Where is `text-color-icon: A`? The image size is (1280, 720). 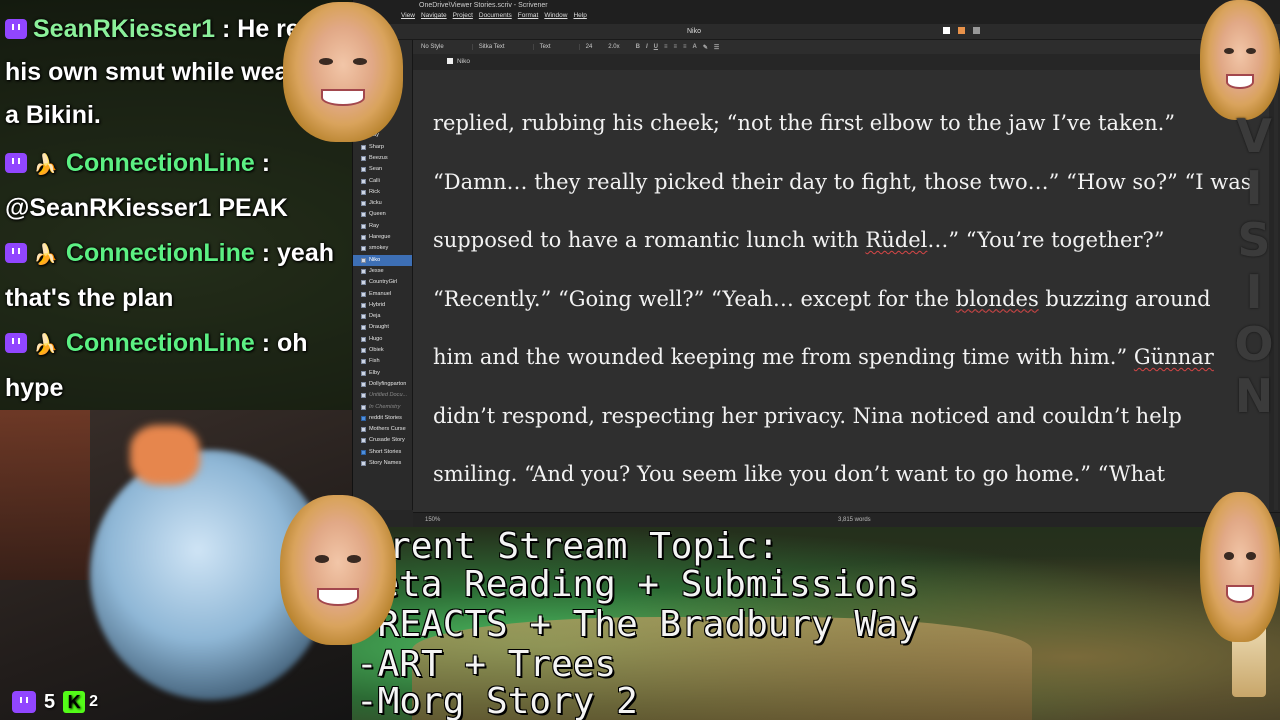 text-color-icon: A is located at coordinates (695, 47).